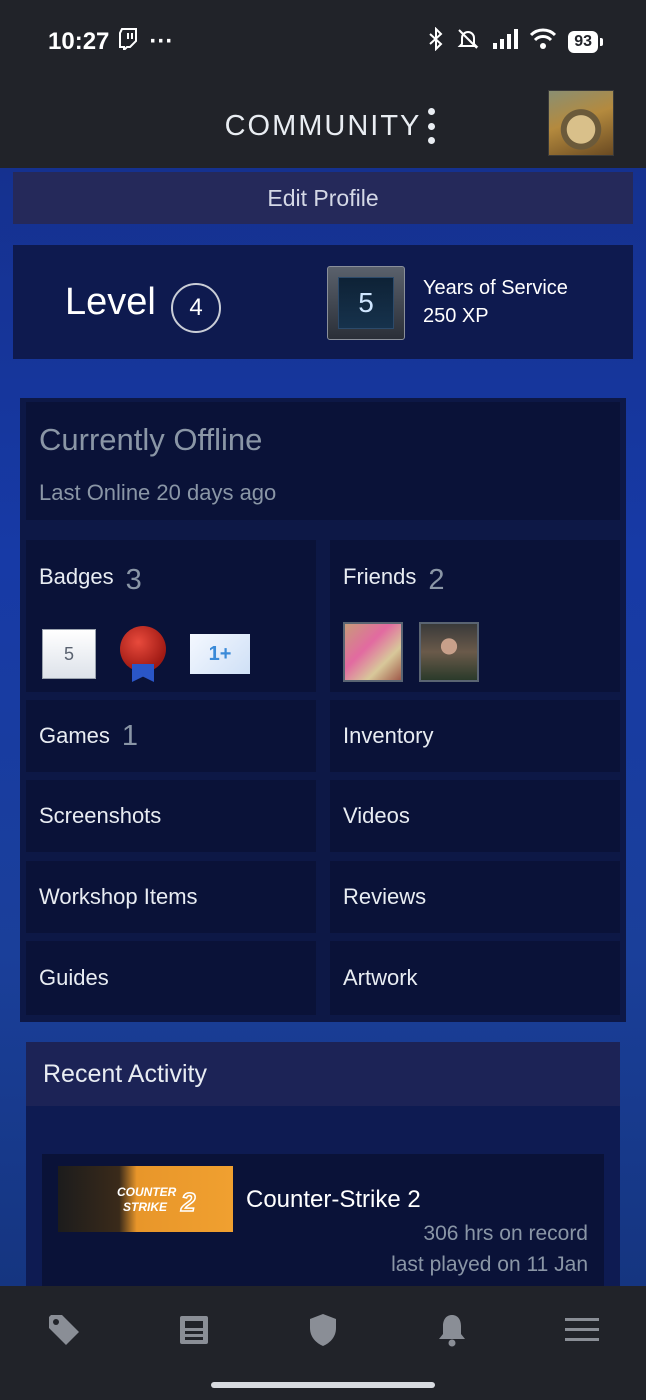  I want to click on inventory-tile: Inventory, so click(475, 736).